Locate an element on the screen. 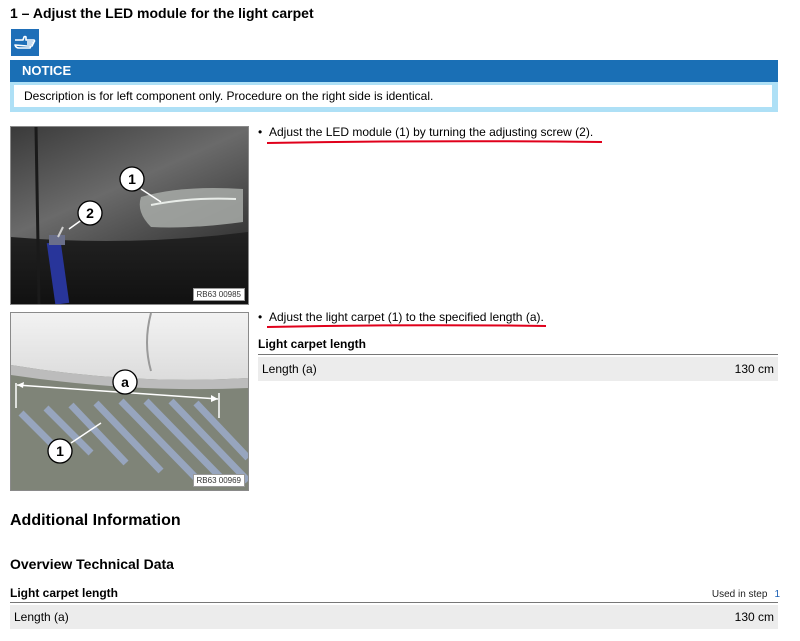 This screenshot has height=641, width=800. pointing-hand-icon is located at coordinates (25, 42).